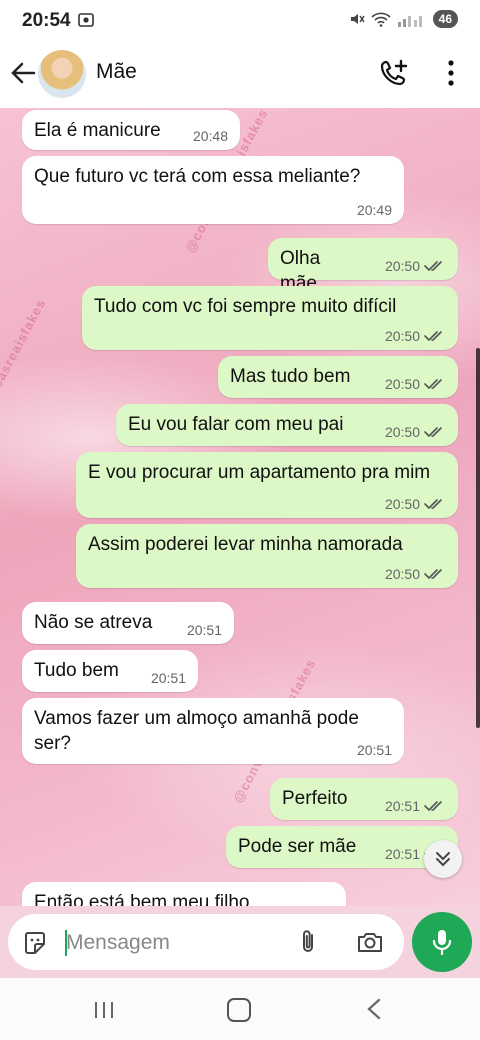 Image resolution: width=480 pixels, height=1040 pixels. I want to click on message-timestamp: 20:48, so click(210, 136).